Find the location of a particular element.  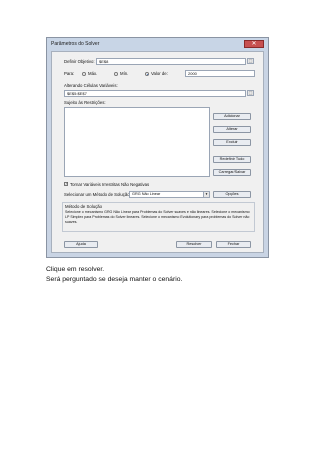

radio-max-label: Máx. is located at coordinates (93, 73).